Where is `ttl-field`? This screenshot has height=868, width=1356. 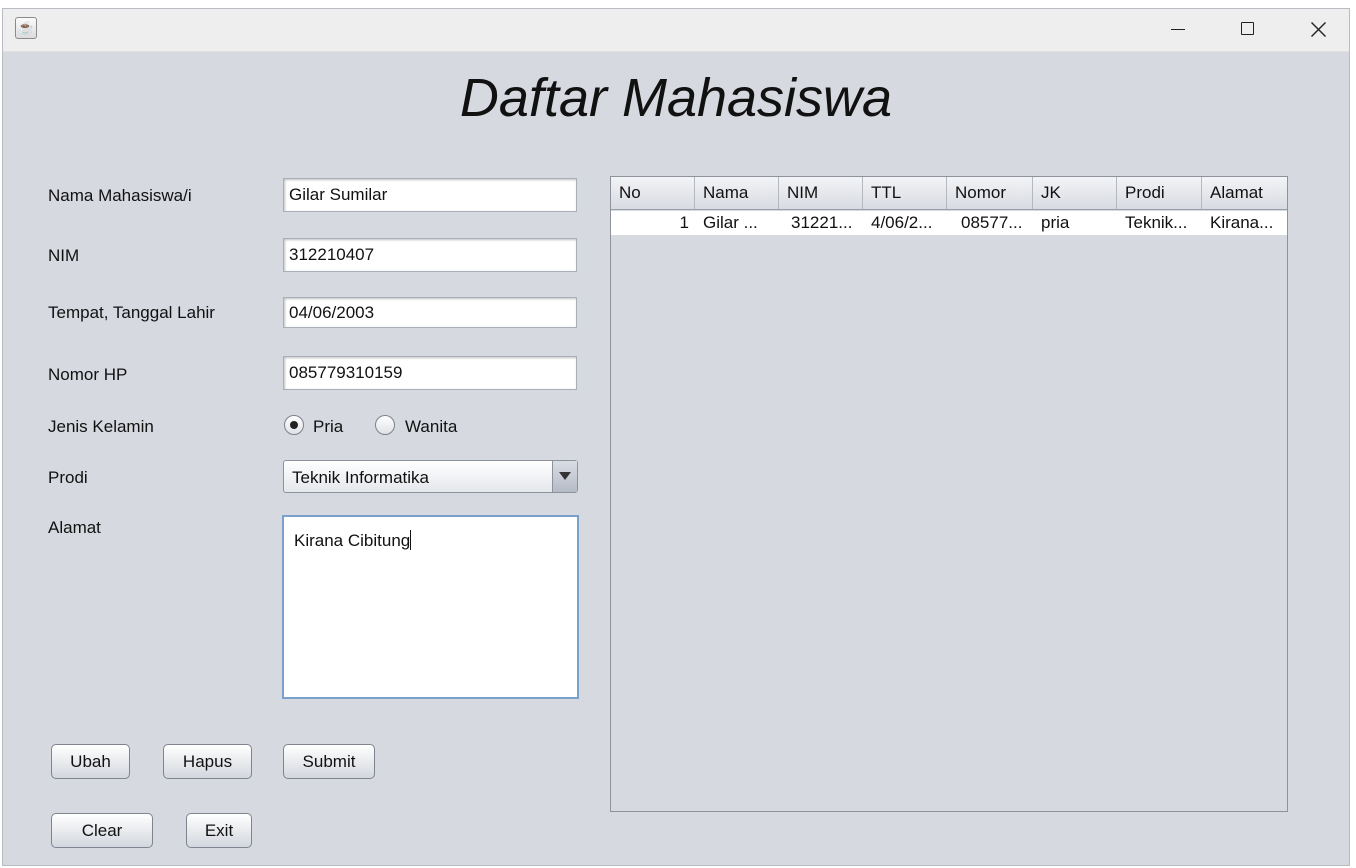
ttl-field is located at coordinates (430, 312).